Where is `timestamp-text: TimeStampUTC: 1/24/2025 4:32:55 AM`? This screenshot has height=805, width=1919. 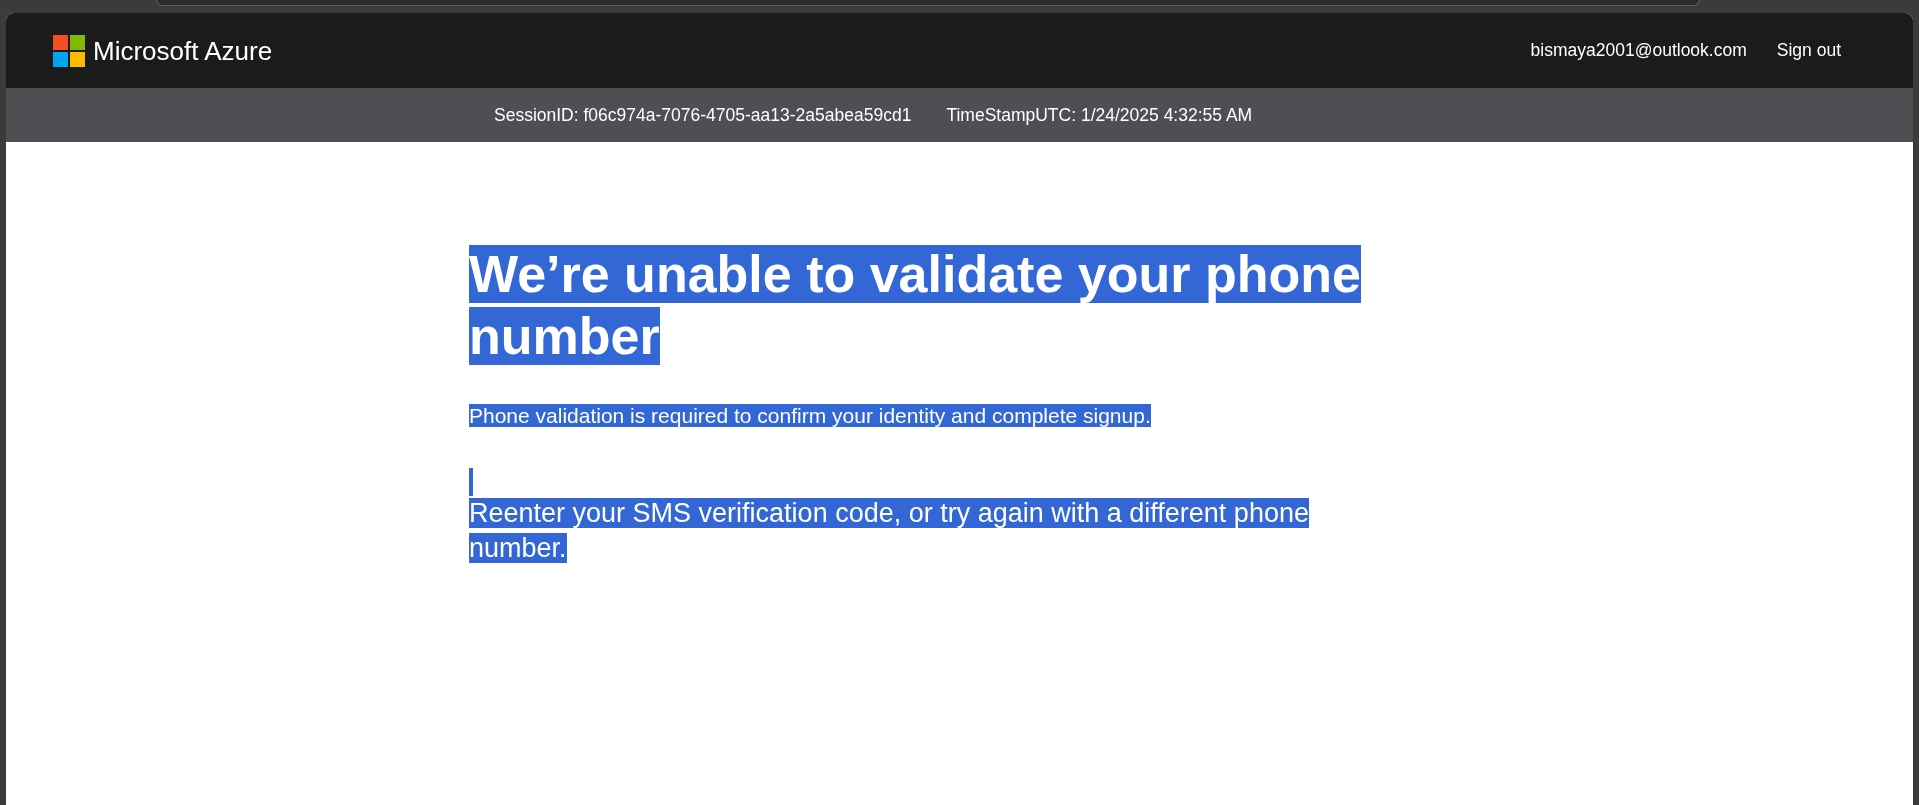 timestamp-text: TimeStampUTC: 1/24/2025 4:32:55 AM is located at coordinates (1099, 115).